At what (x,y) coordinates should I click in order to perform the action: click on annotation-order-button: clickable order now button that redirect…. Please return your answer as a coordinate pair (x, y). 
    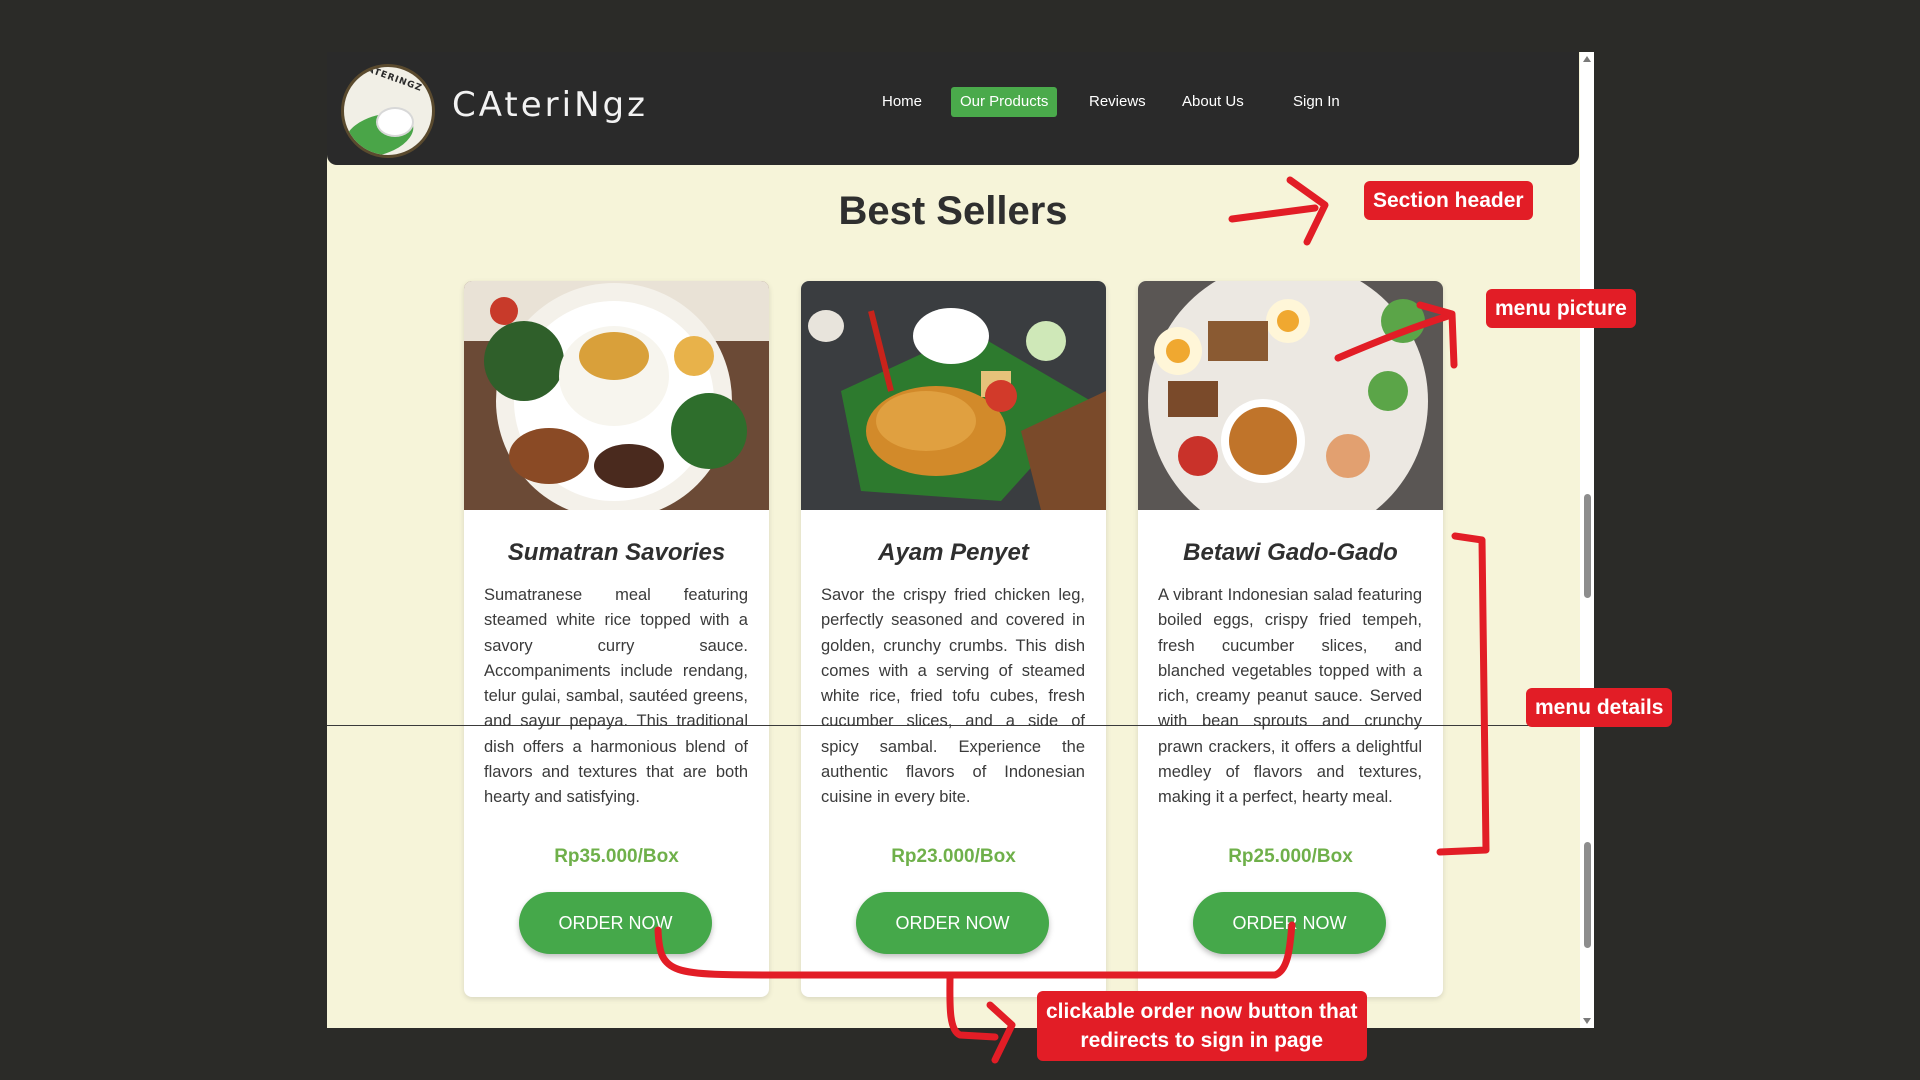
    Looking at the image, I should click on (1202, 1026).